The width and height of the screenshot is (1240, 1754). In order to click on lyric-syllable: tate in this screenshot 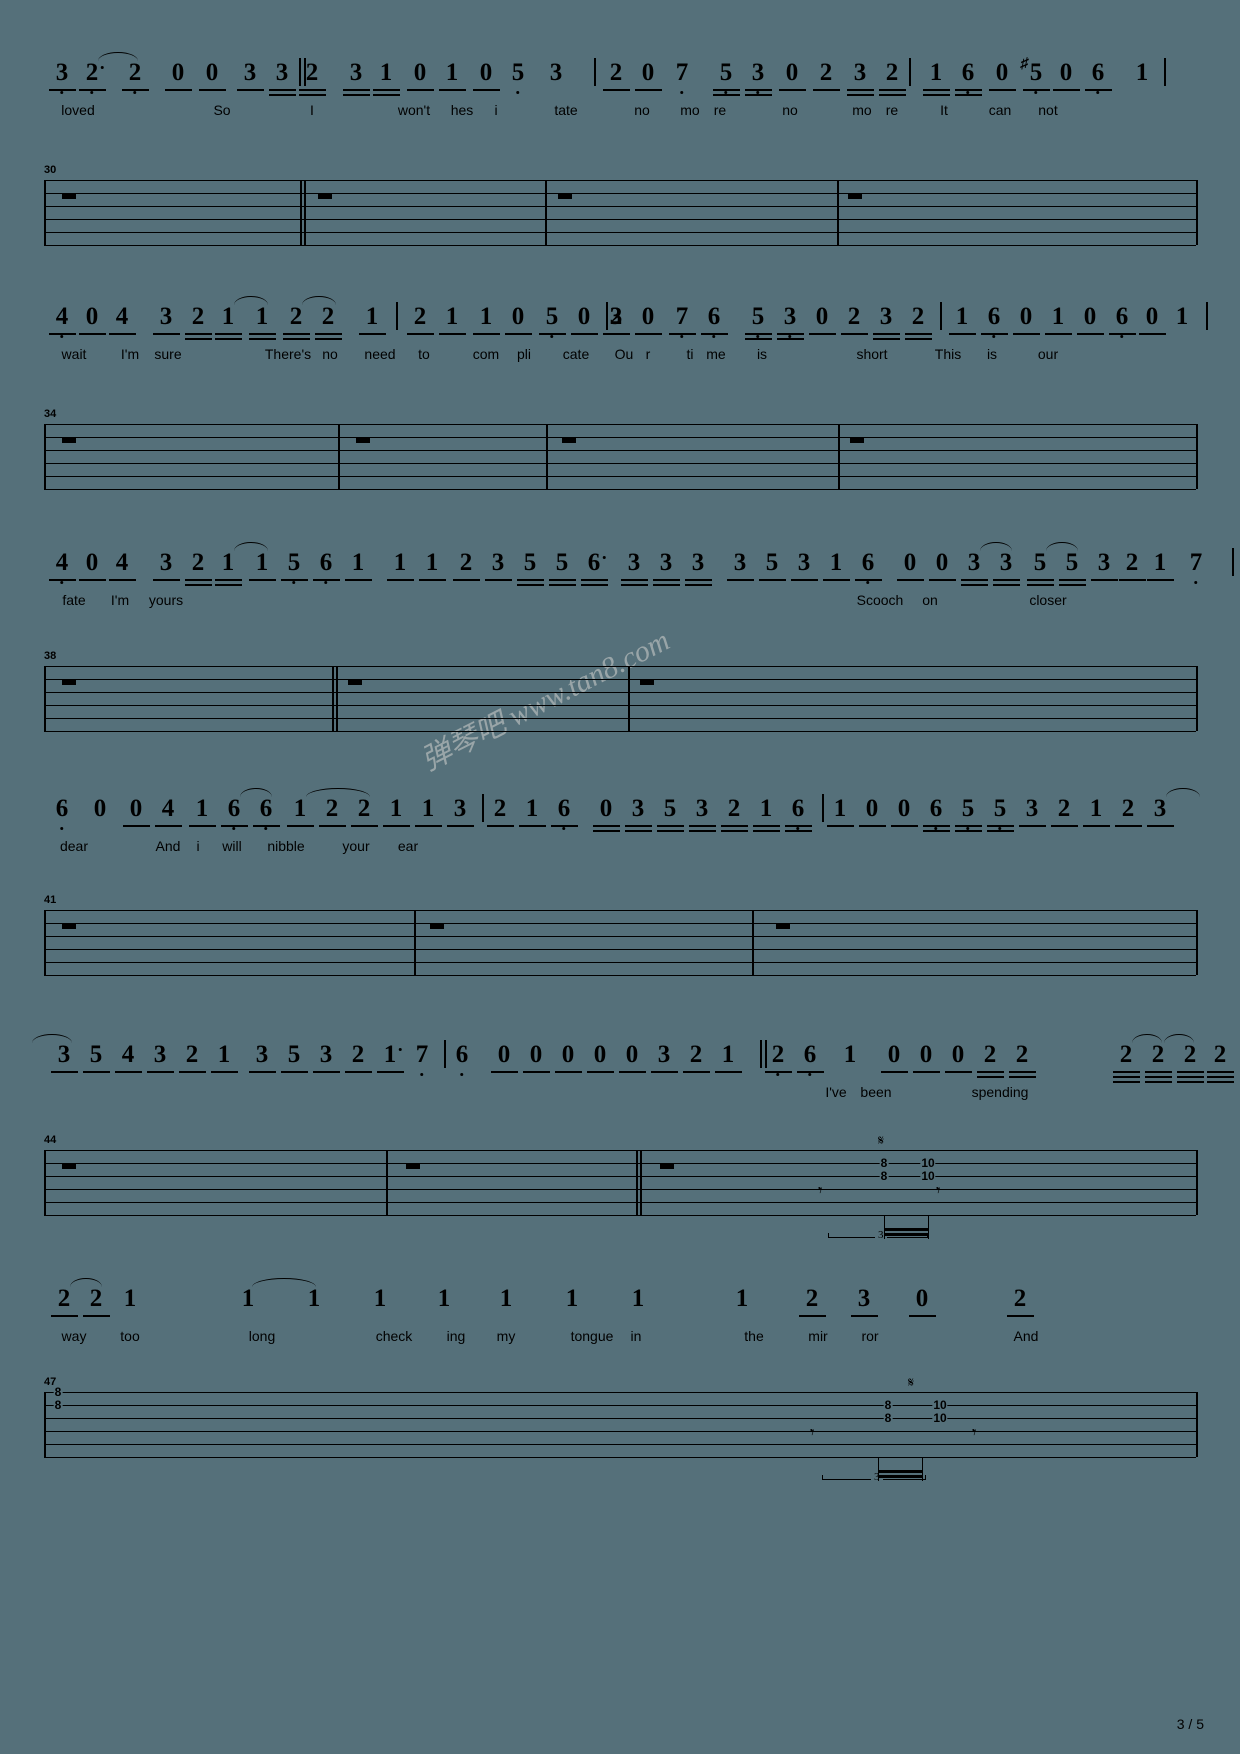, I will do `click(566, 110)`.